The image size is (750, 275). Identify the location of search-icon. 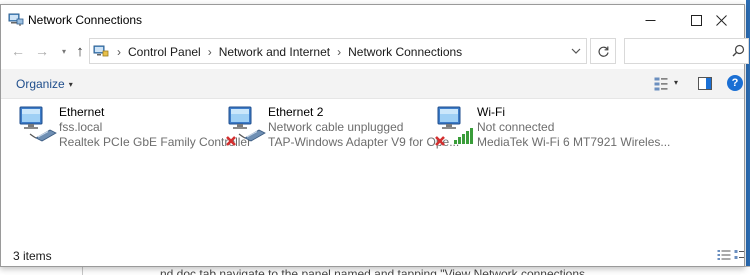
(738, 51).